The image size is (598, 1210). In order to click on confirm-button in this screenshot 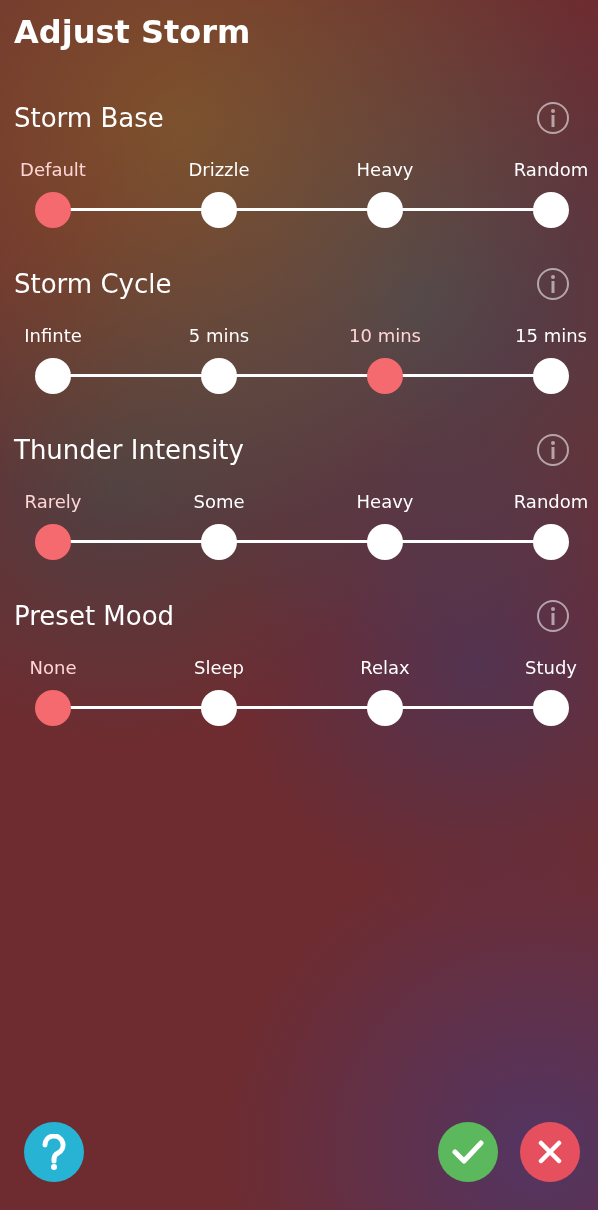, I will do `click(468, 1152)`.